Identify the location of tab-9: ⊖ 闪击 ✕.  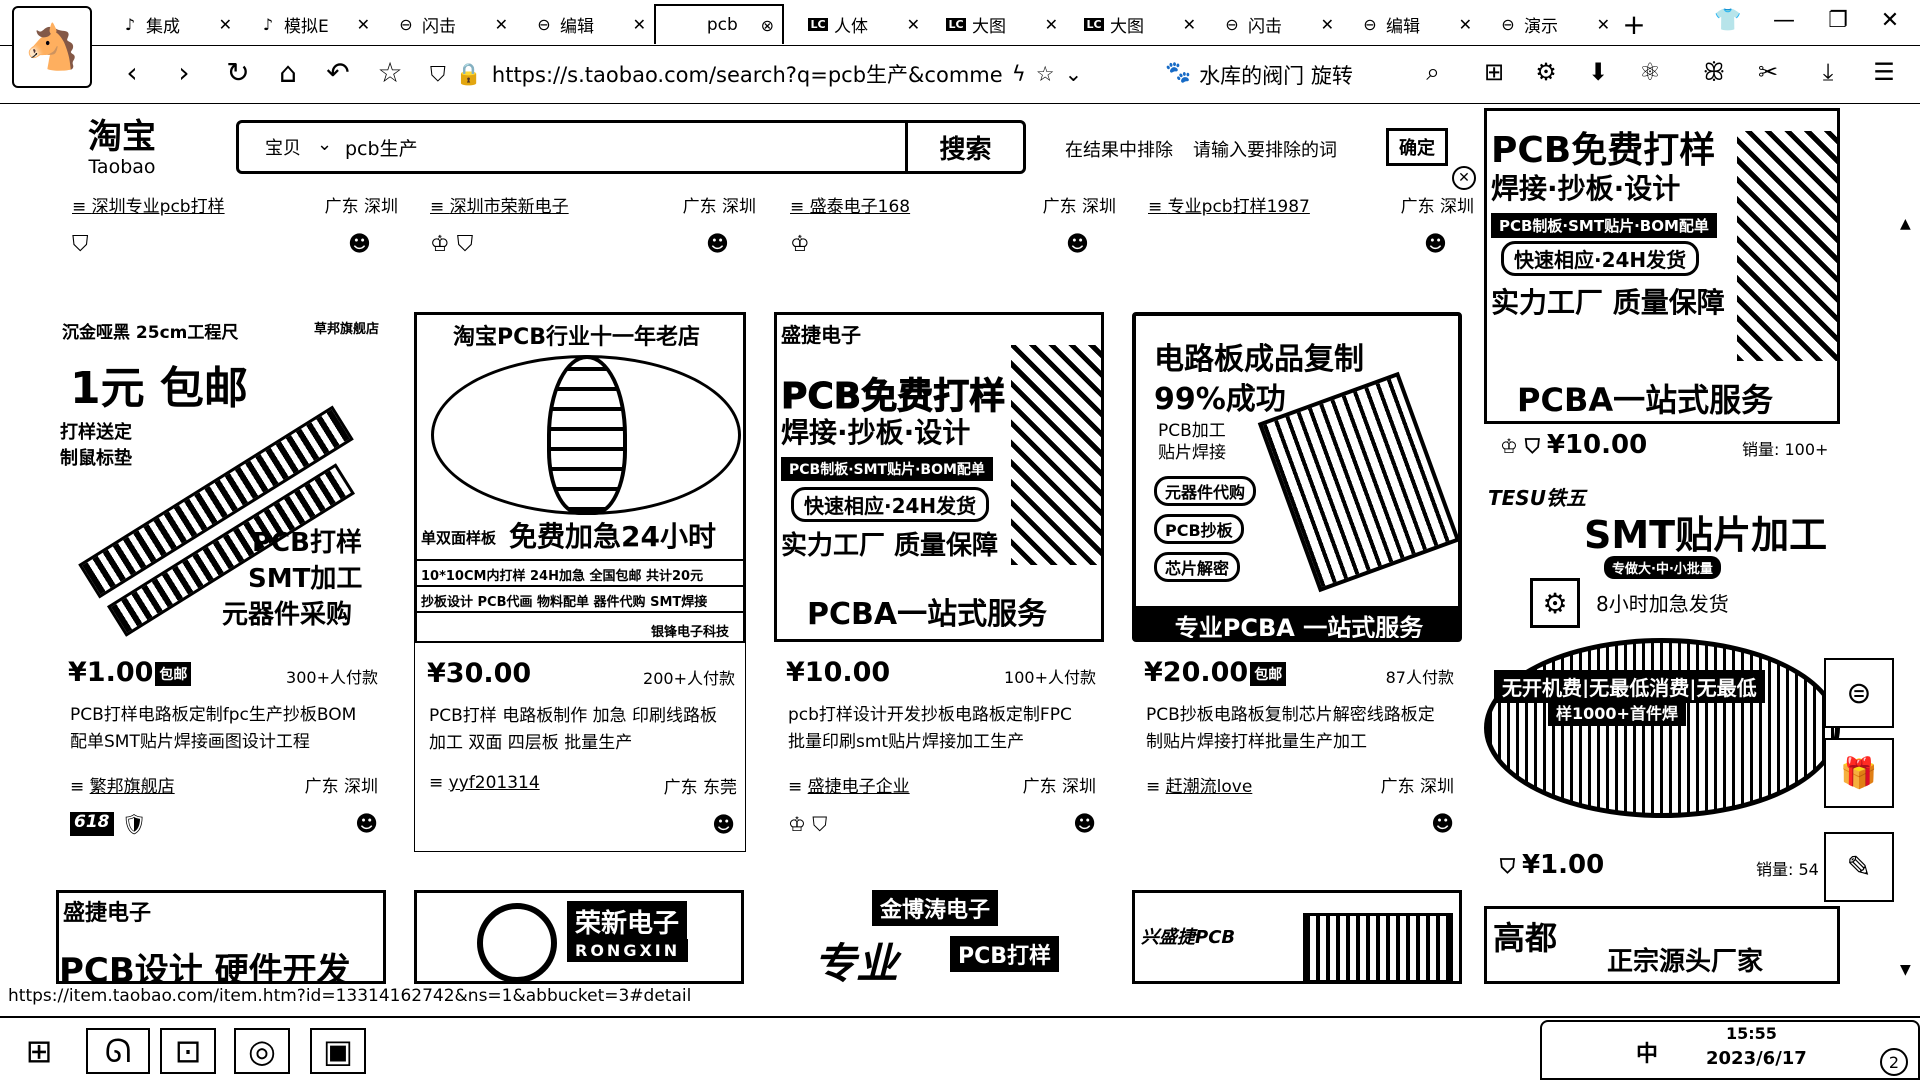
(1278, 24).